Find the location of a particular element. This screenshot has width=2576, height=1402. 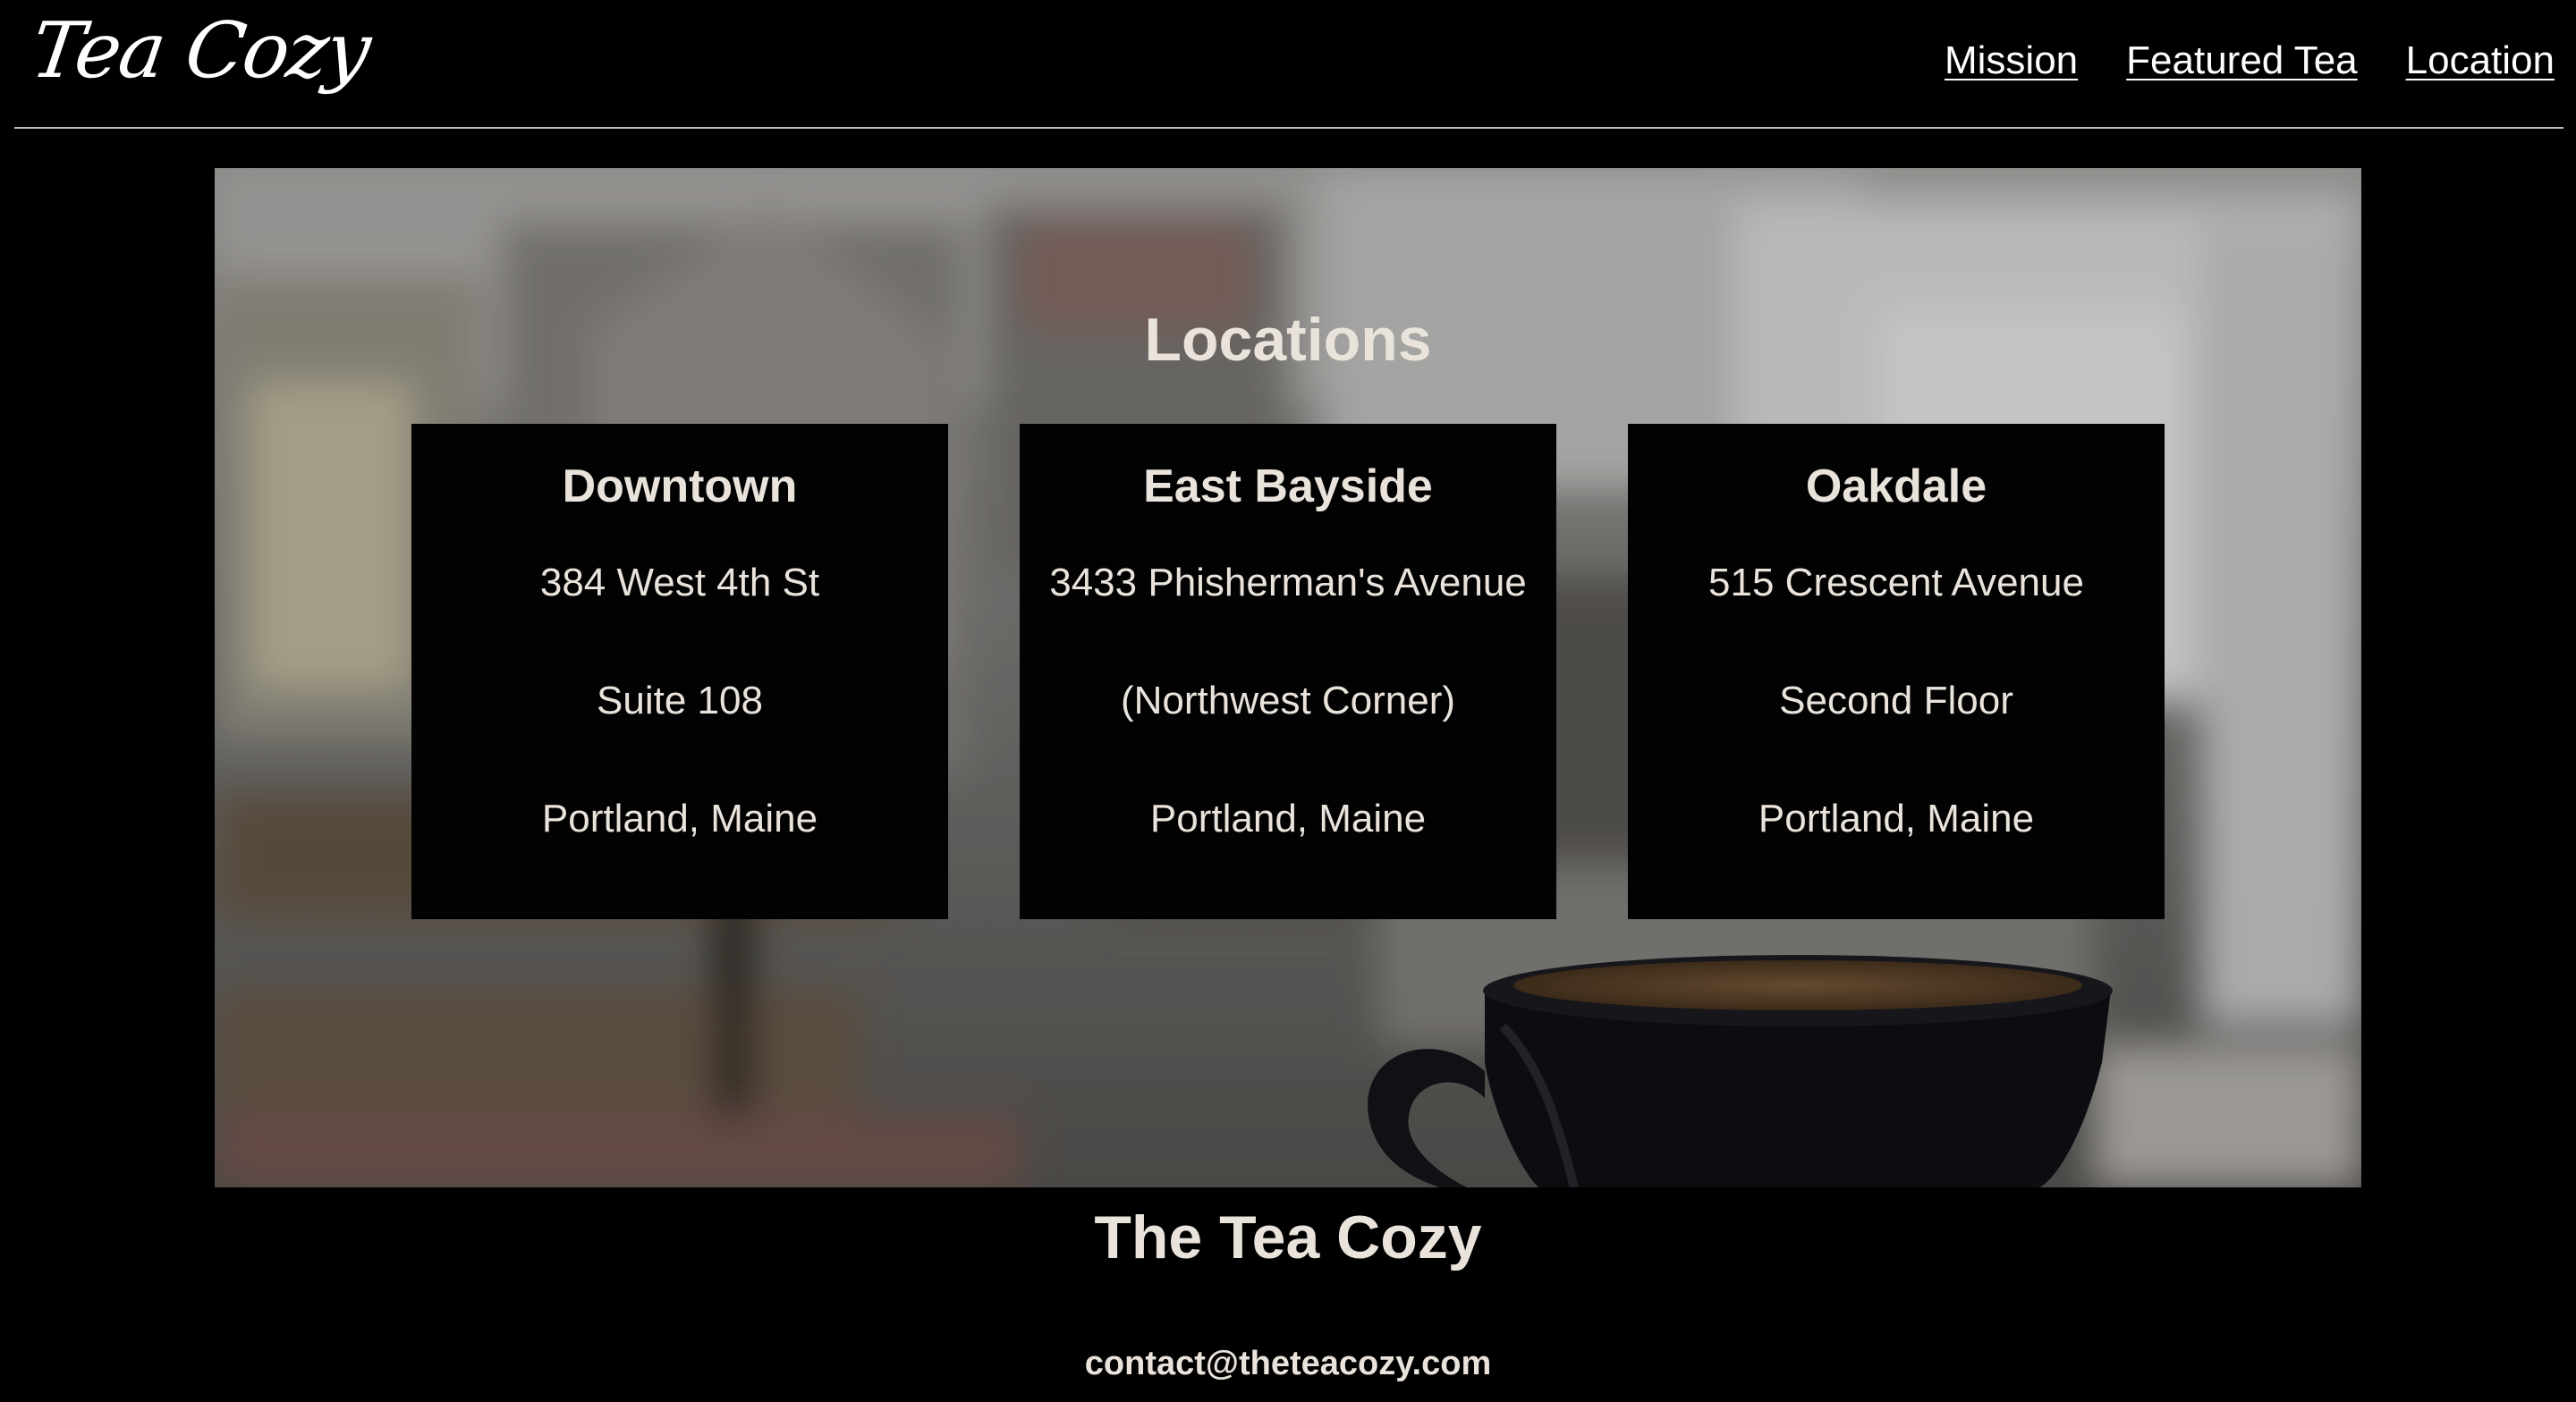

site-header: Tea Cozy Mission Featured Tea Location is located at coordinates (1288, 64).